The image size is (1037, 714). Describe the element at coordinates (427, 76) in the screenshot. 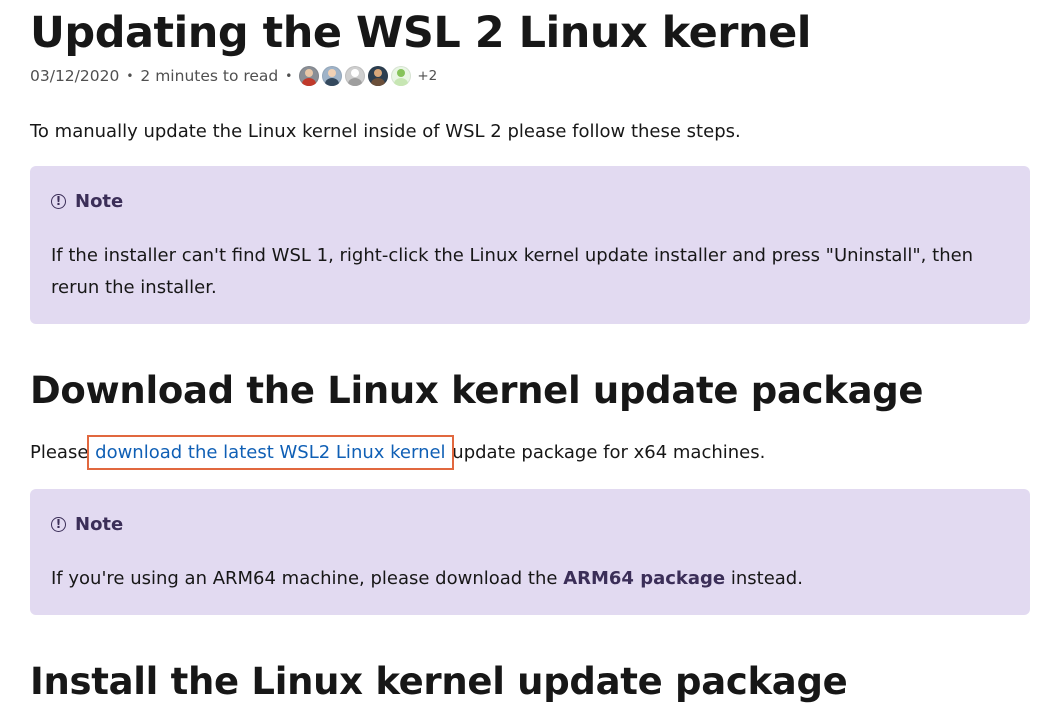

I see `more-contributors-link: +2` at that location.